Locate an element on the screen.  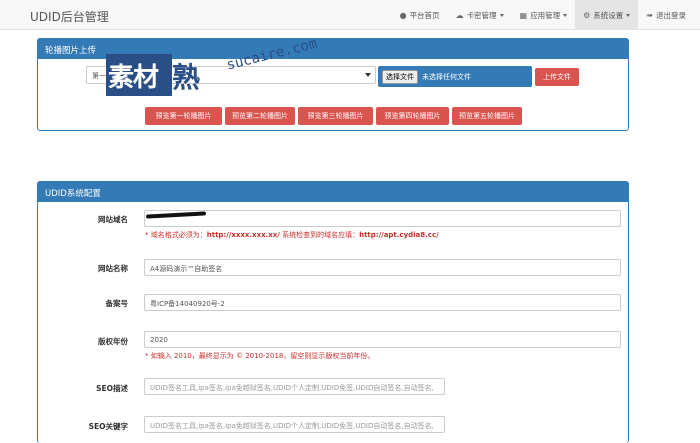
nav-menu: ● 平台首页 ☁ 卡密管理 ▦ 应用管理 ⚙ 系统设置 ➠ 退出登录 is located at coordinates (543, 15).